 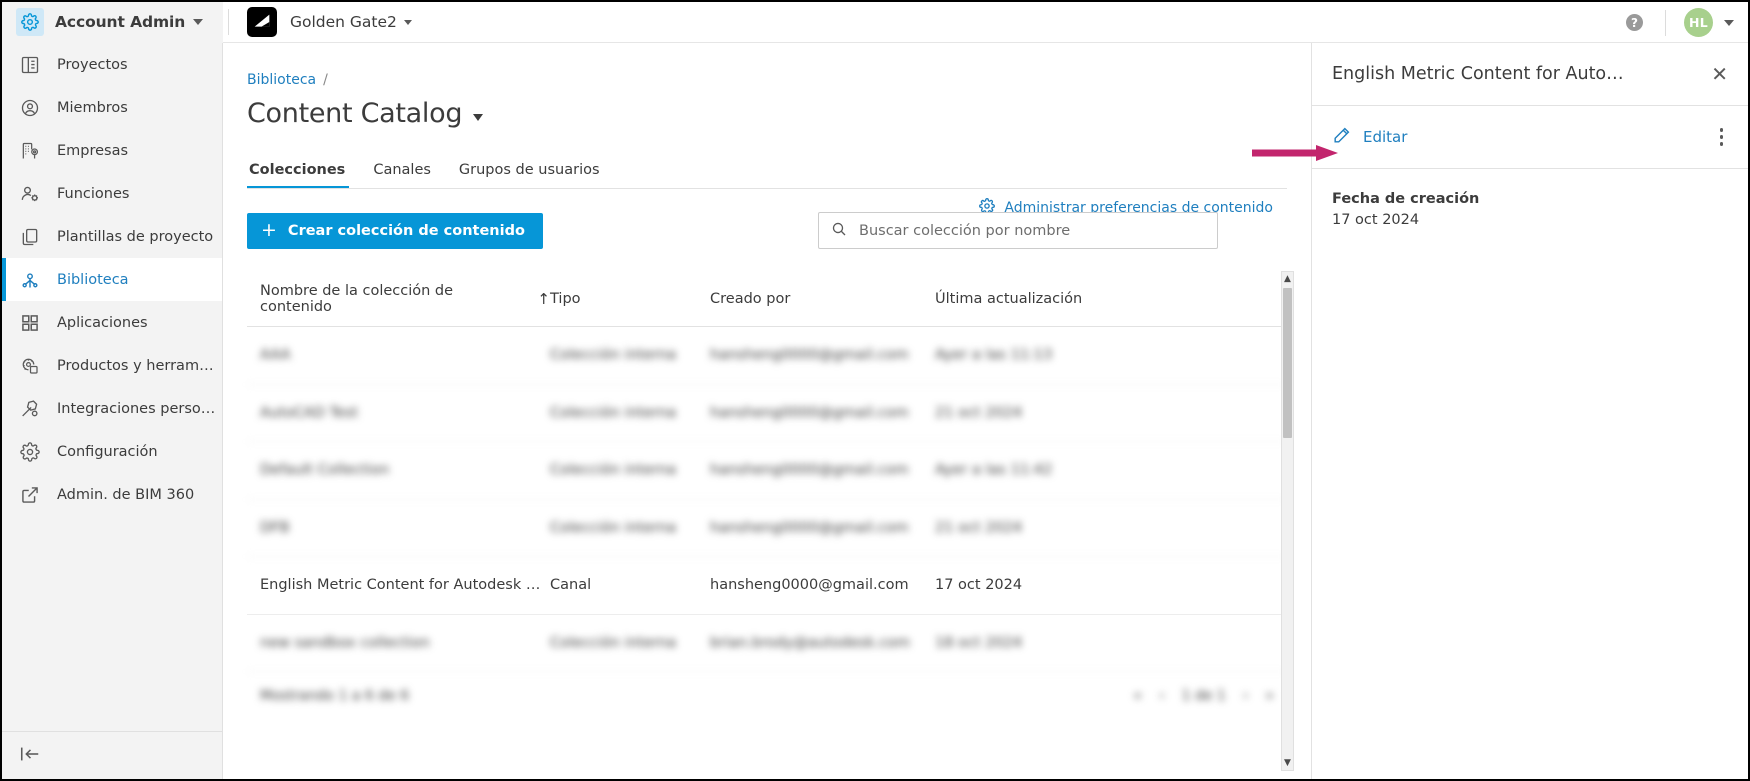 I want to click on tab-grupos-de-usuarios: Grupos de usuarios, so click(x=529, y=175).